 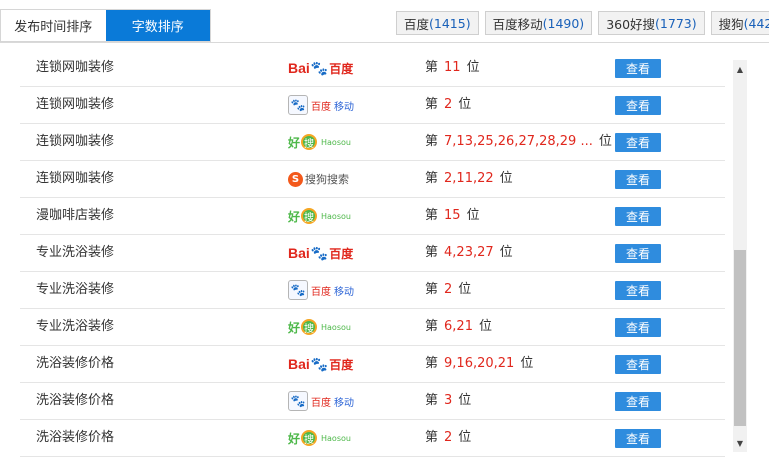 What do you see at coordinates (372, 327) in the screenshot?
I see `ranking-row: 专业洗浴装修 好搜 Haosou 第 6,21 位 查看` at bounding box center [372, 327].